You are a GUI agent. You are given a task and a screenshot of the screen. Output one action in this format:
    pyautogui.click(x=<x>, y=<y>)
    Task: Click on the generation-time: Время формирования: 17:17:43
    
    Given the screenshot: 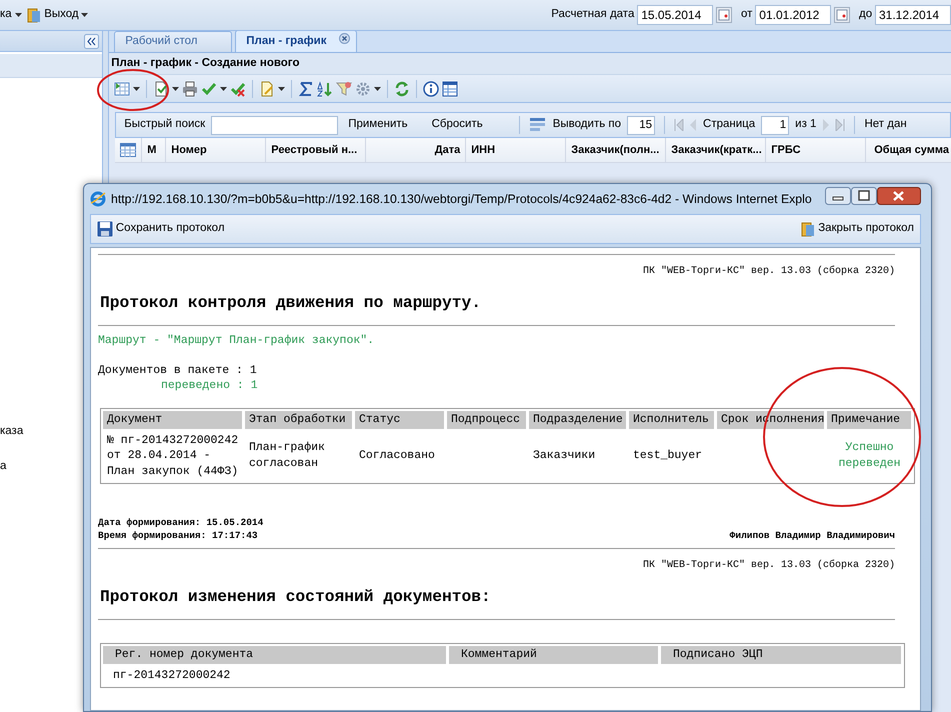 What is the action you would take?
    pyautogui.click(x=178, y=535)
    